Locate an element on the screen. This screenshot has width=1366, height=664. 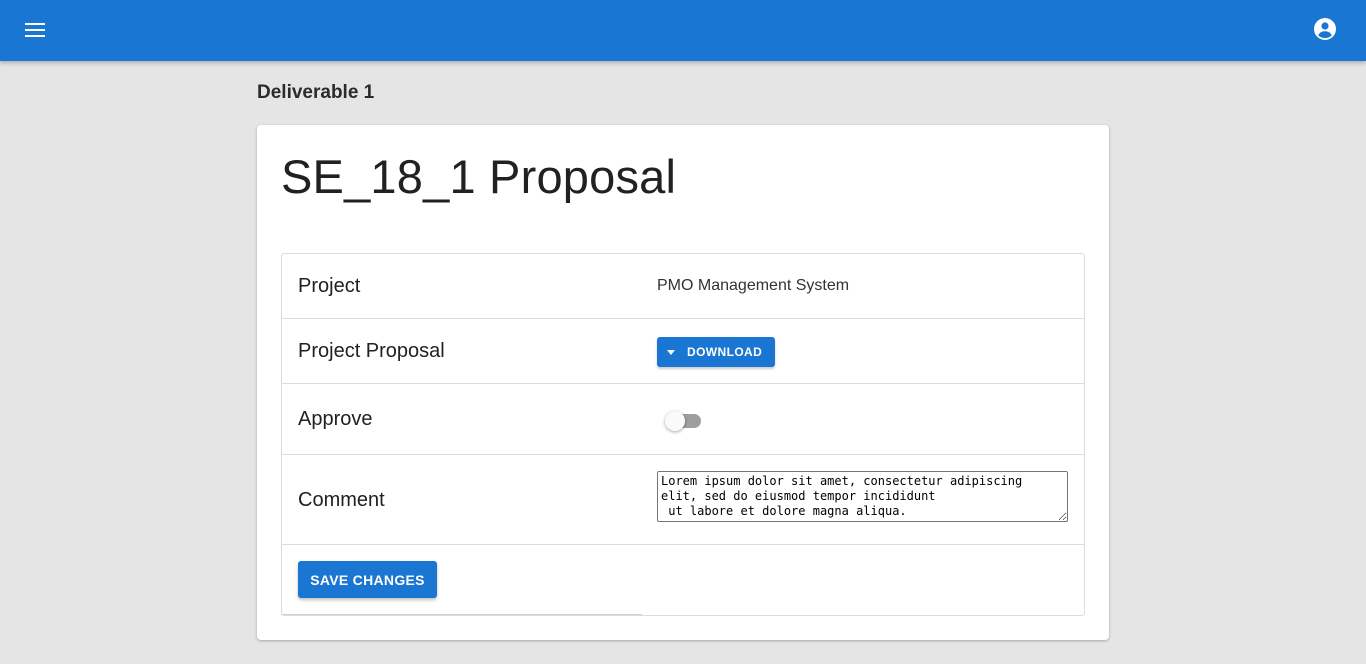
row-project-proposal: Project Proposal DOWNLOAD is located at coordinates (683, 351).